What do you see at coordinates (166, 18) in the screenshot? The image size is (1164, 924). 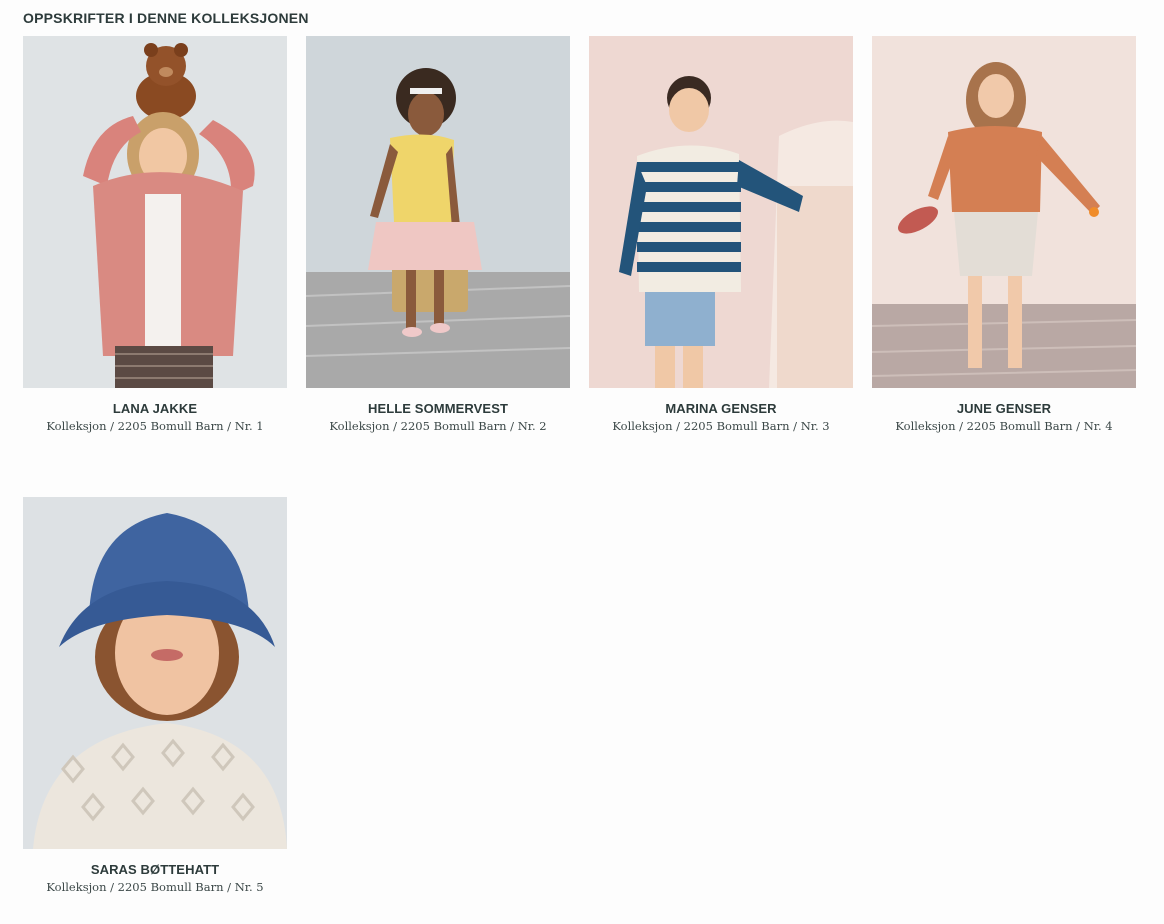 I see `section-title: OPPSKRIFTER I DENNE KOLLEKSJONEN` at bounding box center [166, 18].